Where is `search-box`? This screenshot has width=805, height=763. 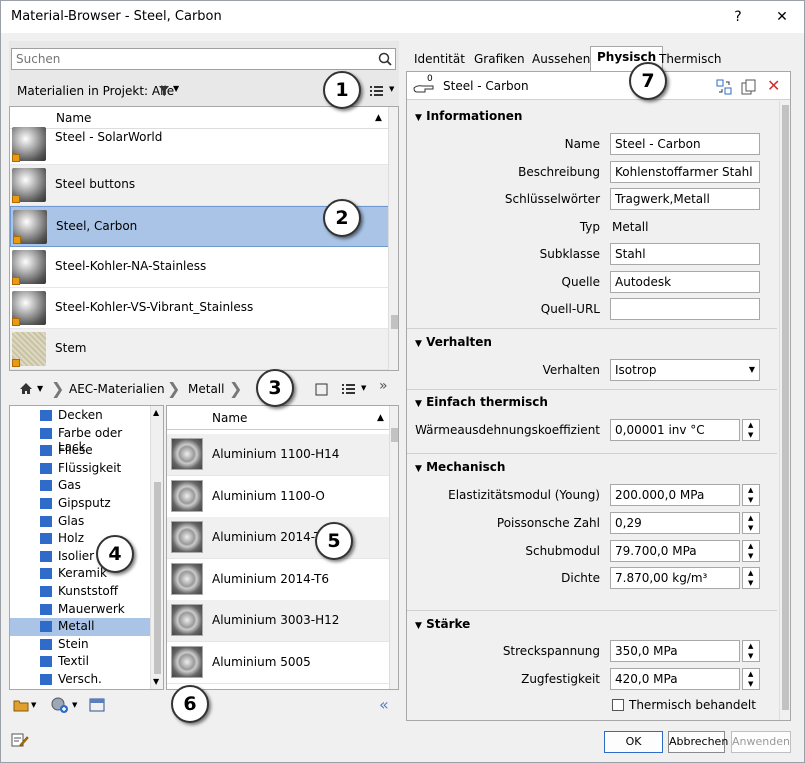
search-box is located at coordinates (203, 59).